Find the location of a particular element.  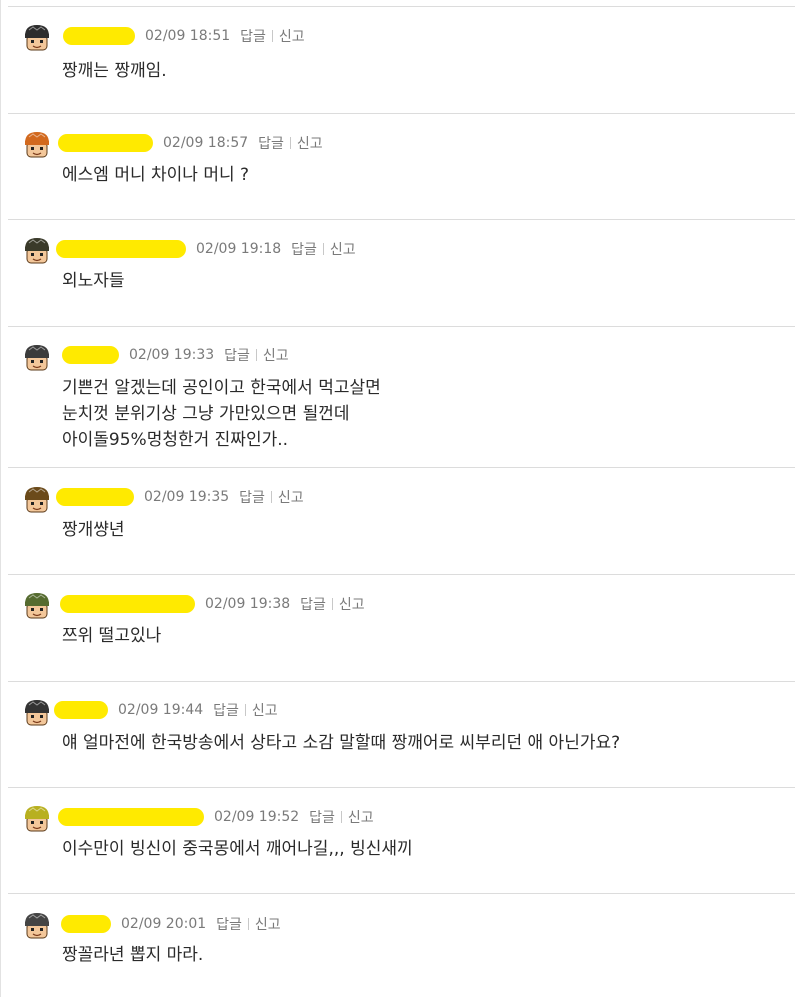

comment-text: 쯔위 떨고있나 is located at coordinates (112, 636).